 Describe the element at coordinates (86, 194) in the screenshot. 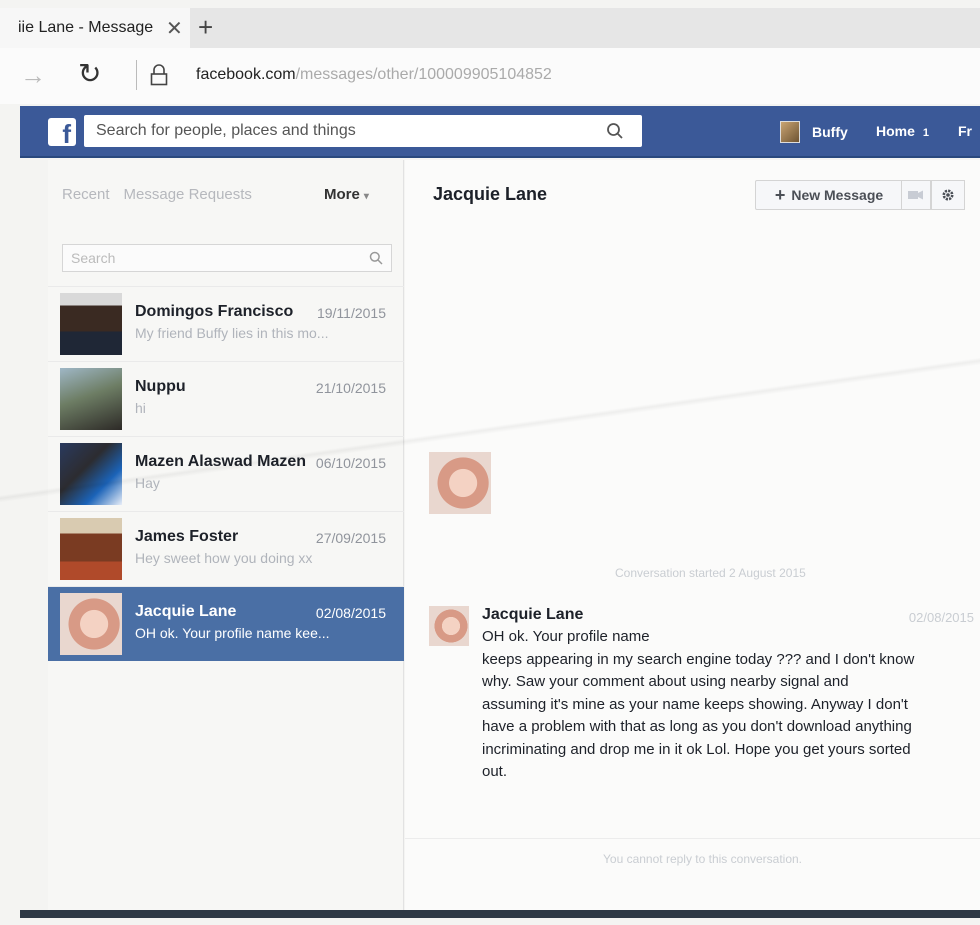

I see `tab-recent: Recent` at that location.